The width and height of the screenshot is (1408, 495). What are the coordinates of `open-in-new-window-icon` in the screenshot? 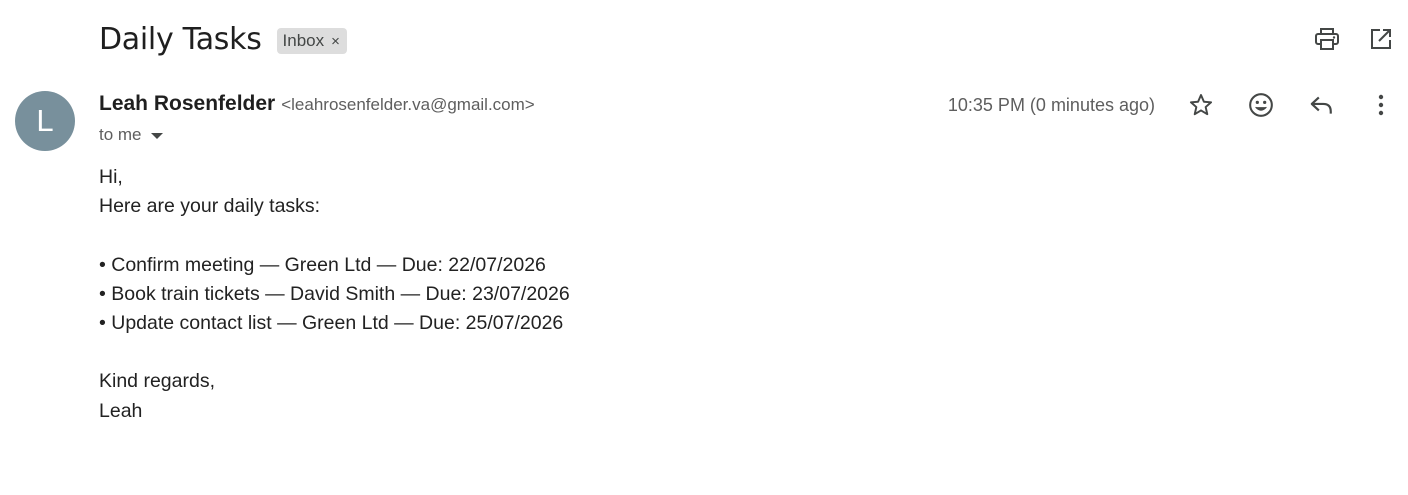 It's located at (1381, 39).